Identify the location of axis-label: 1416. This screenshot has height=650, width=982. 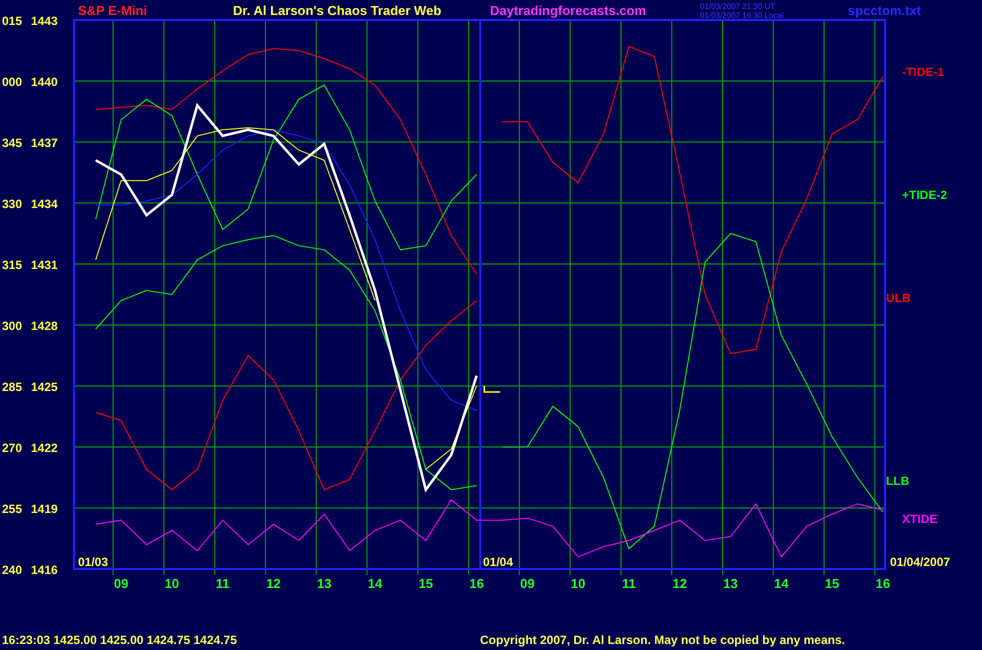
(44, 570).